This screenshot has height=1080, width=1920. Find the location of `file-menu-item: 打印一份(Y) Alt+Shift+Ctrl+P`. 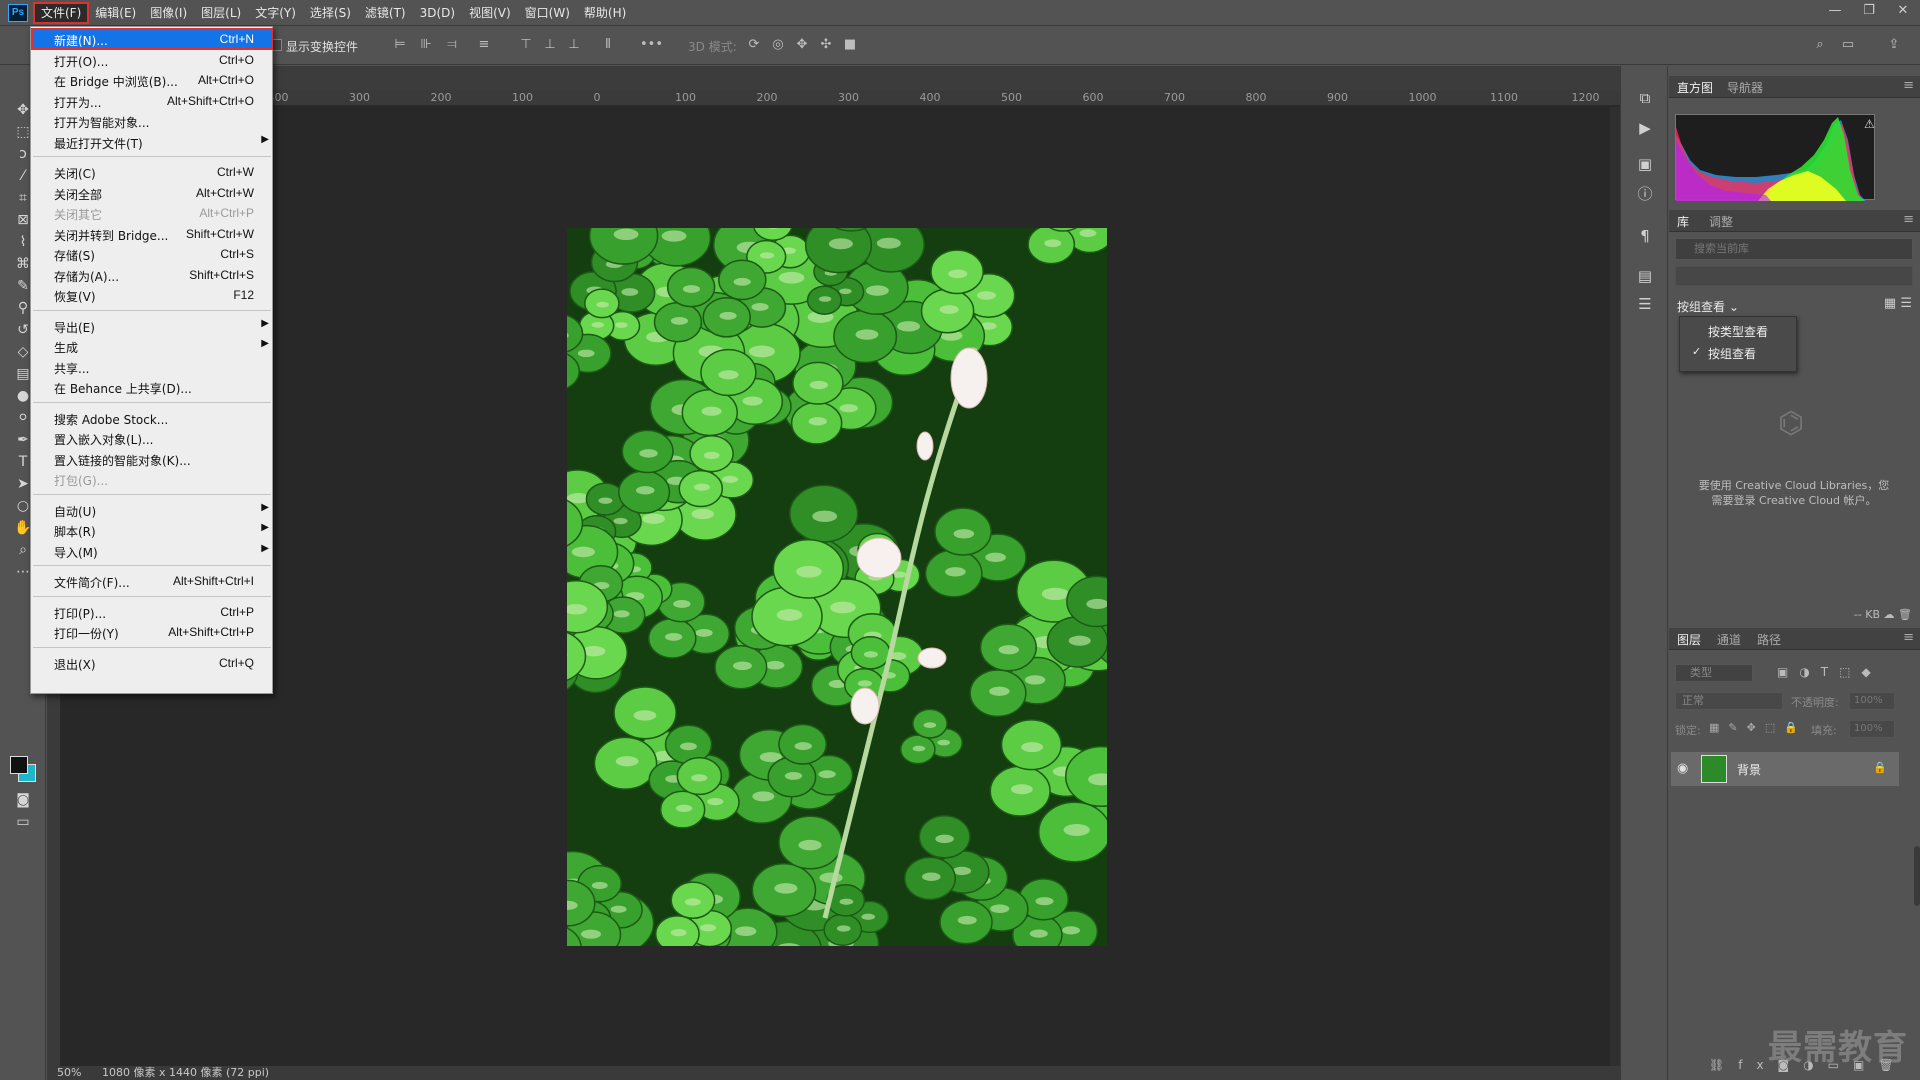

file-menu-item: 打印一份(Y) Alt+Shift+Ctrl+P is located at coordinates (152, 632).